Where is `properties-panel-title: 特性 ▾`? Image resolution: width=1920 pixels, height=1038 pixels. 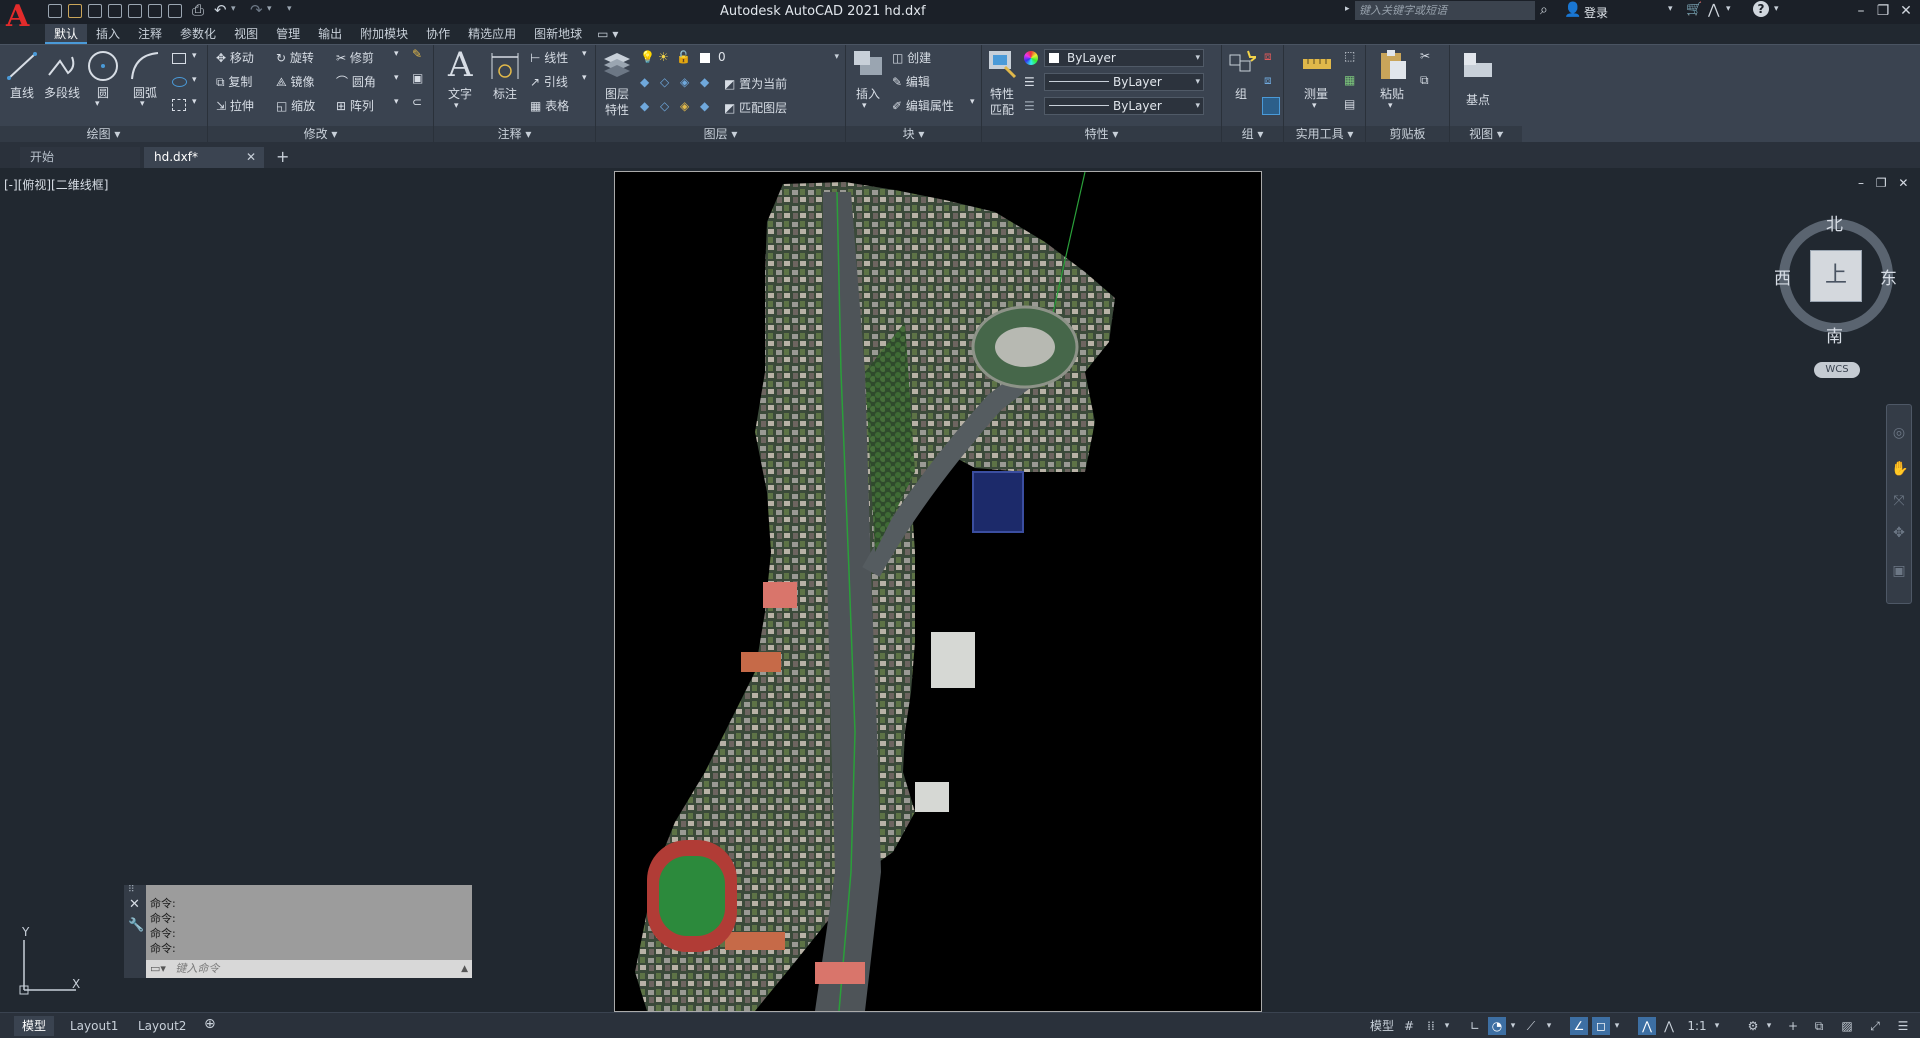
properties-panel-title: 特性 ▾ is located at coordinates (1101, 134).